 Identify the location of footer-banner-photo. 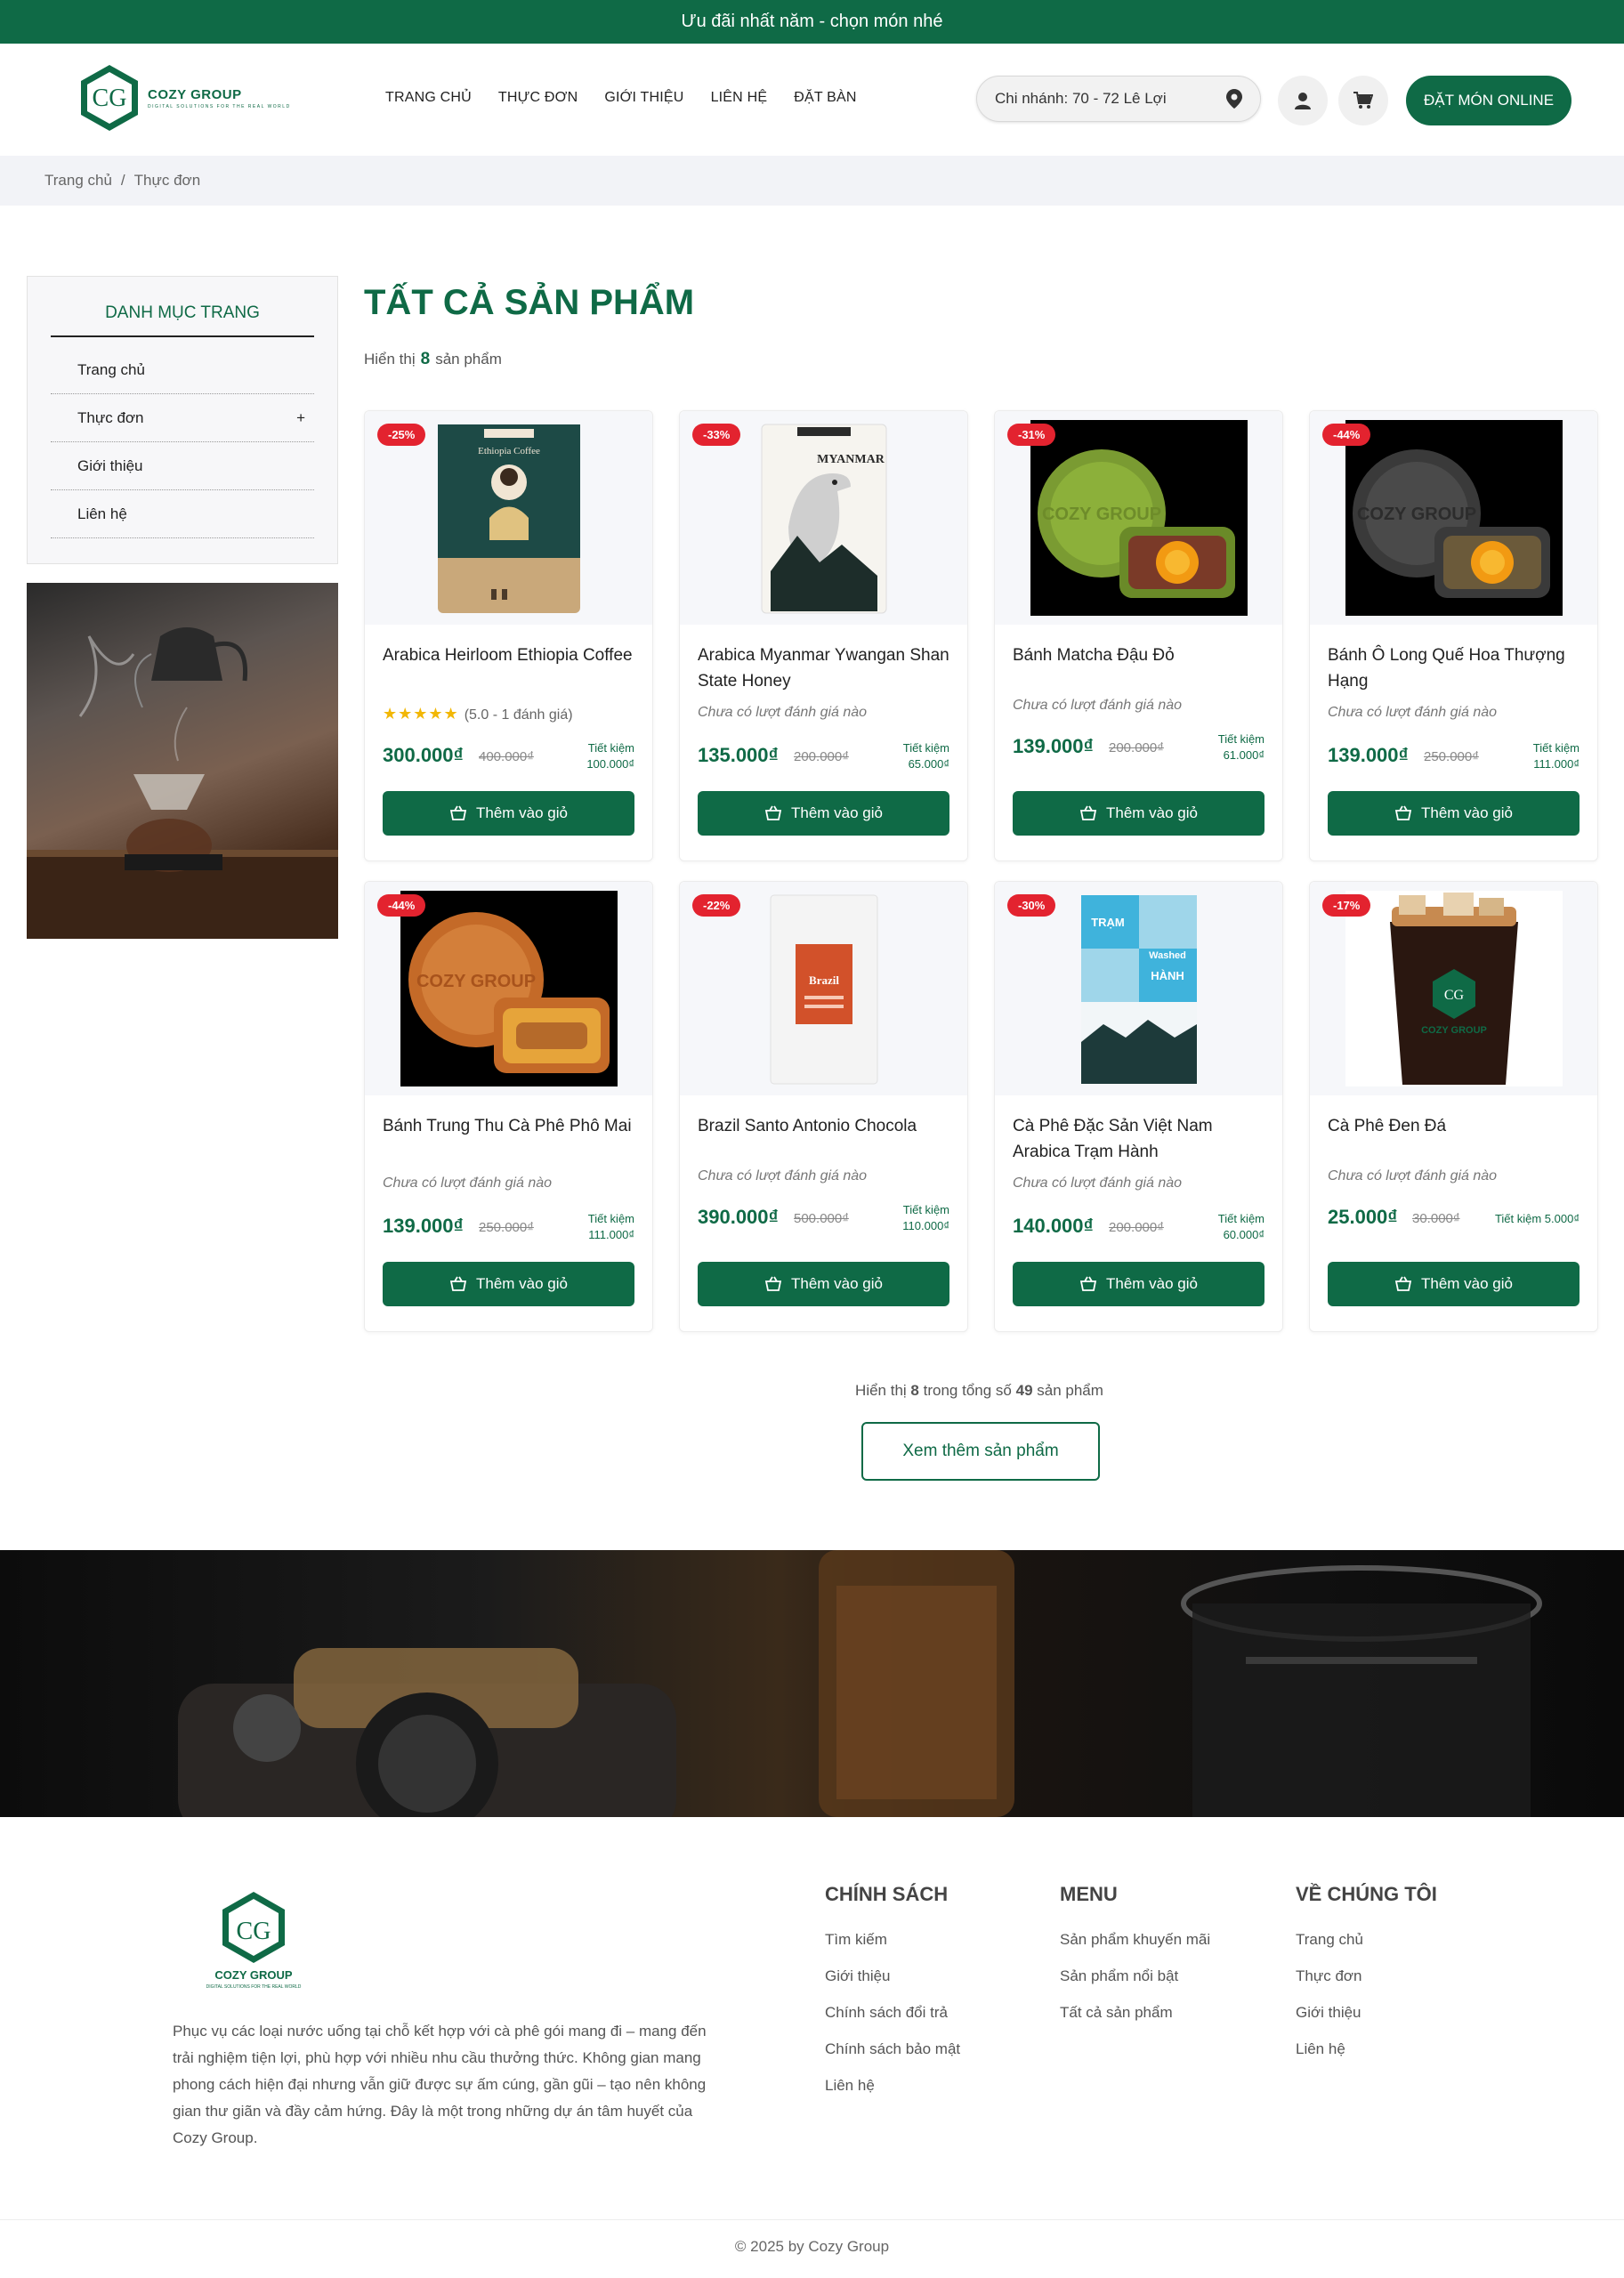
(812, 1684).